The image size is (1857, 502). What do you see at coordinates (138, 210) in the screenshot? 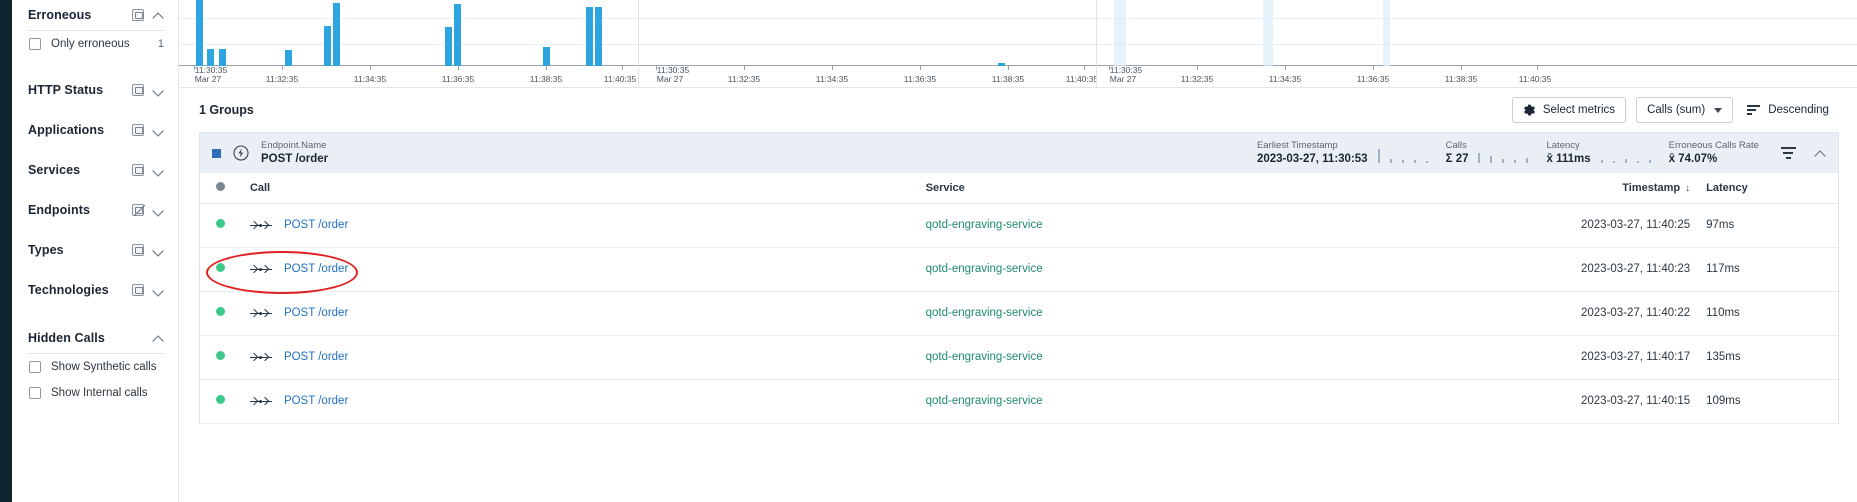
I see `chart-card-disabled-icon` at bounding box center [138, 210].